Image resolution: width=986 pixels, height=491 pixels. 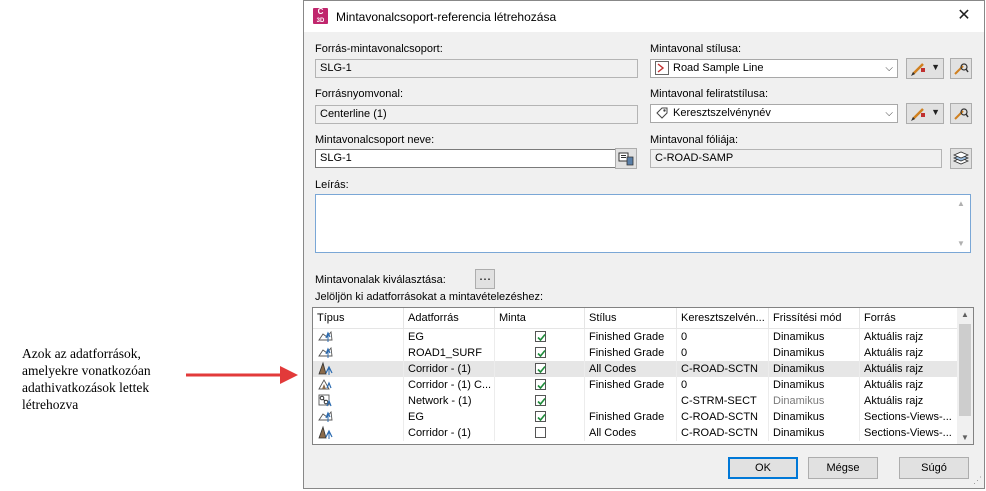 What do you see at coordinates (965, 370) in the screenshot?
I see `scroll-thumb` at bounding box center [965, 370].